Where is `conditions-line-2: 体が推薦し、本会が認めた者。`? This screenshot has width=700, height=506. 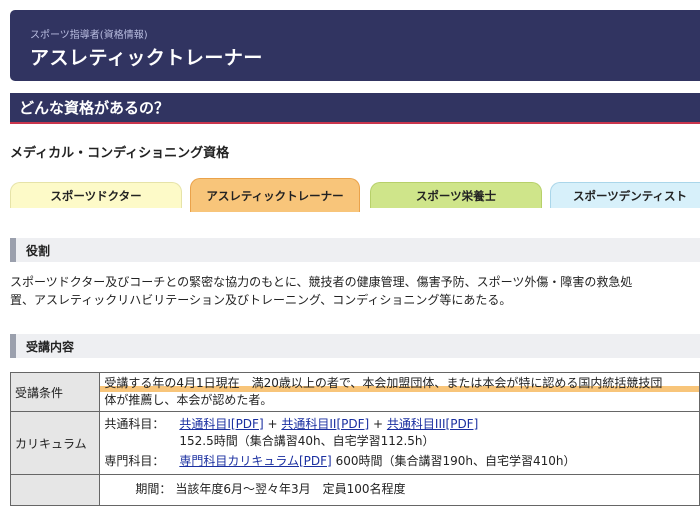 conditions-line-2: 体が推薦し、本会が認めた者。 is located at coordinates (188, 400).